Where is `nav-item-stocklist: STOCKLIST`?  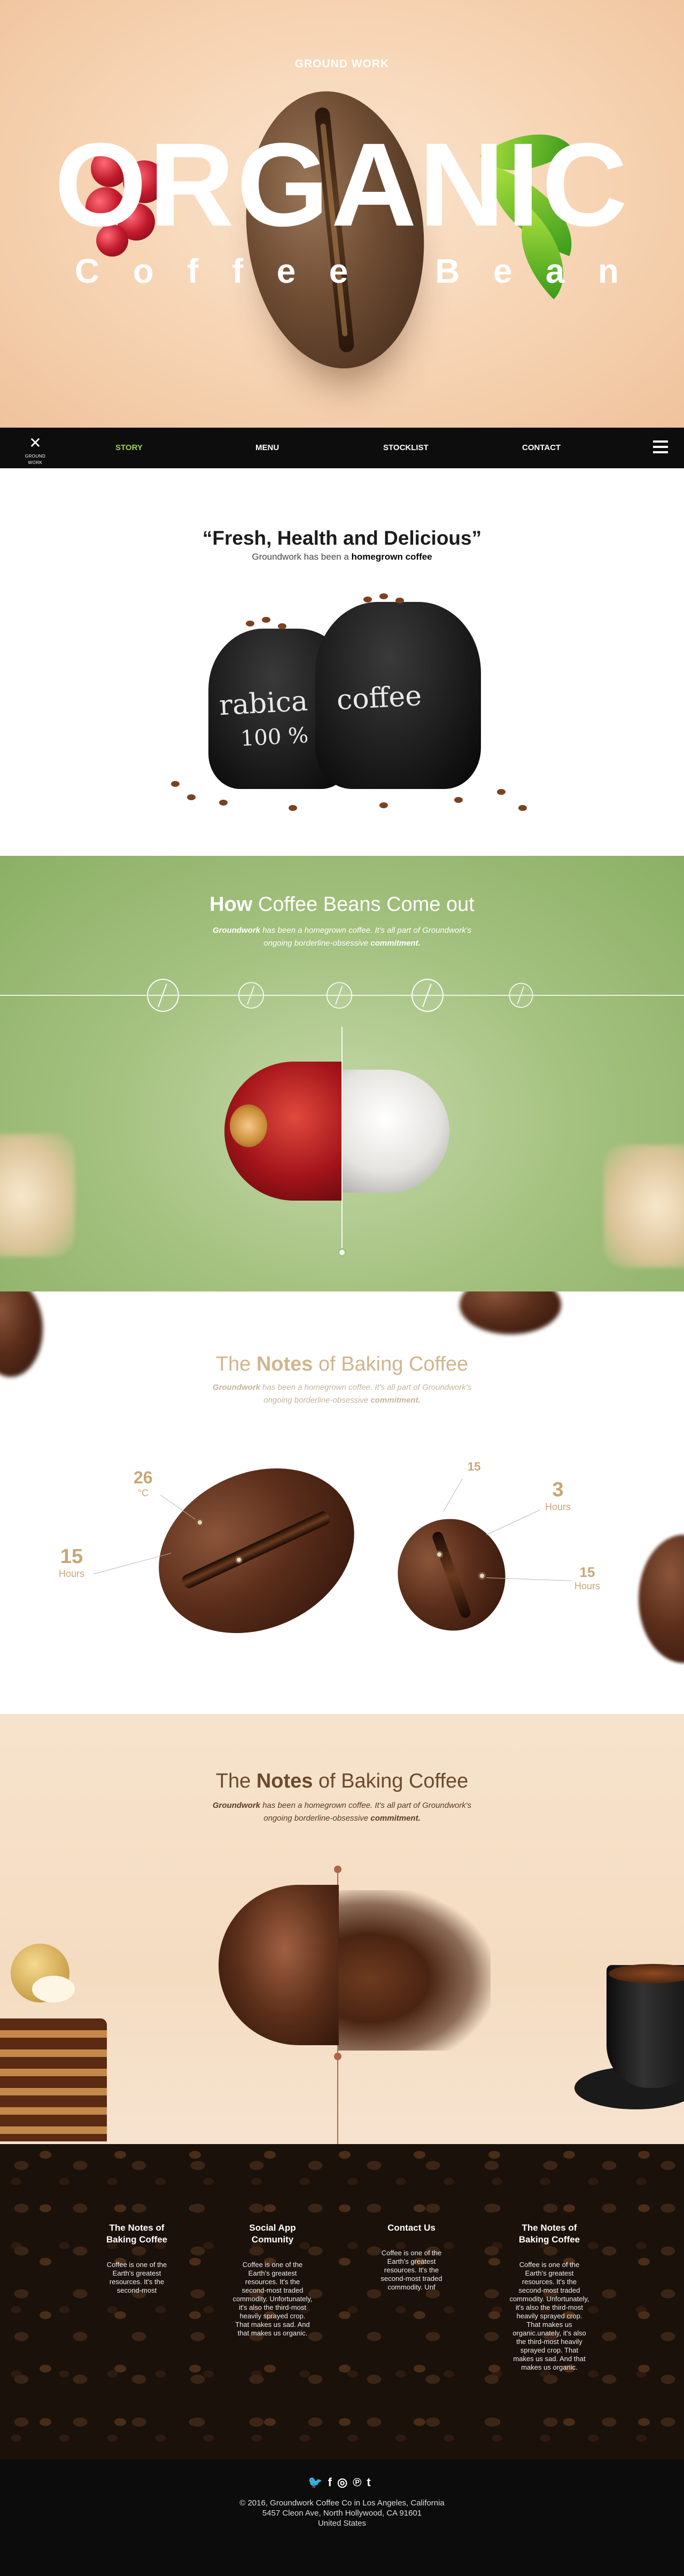
nav-item-stocklist: STOCKLIST is located at coordinates (406, 448).